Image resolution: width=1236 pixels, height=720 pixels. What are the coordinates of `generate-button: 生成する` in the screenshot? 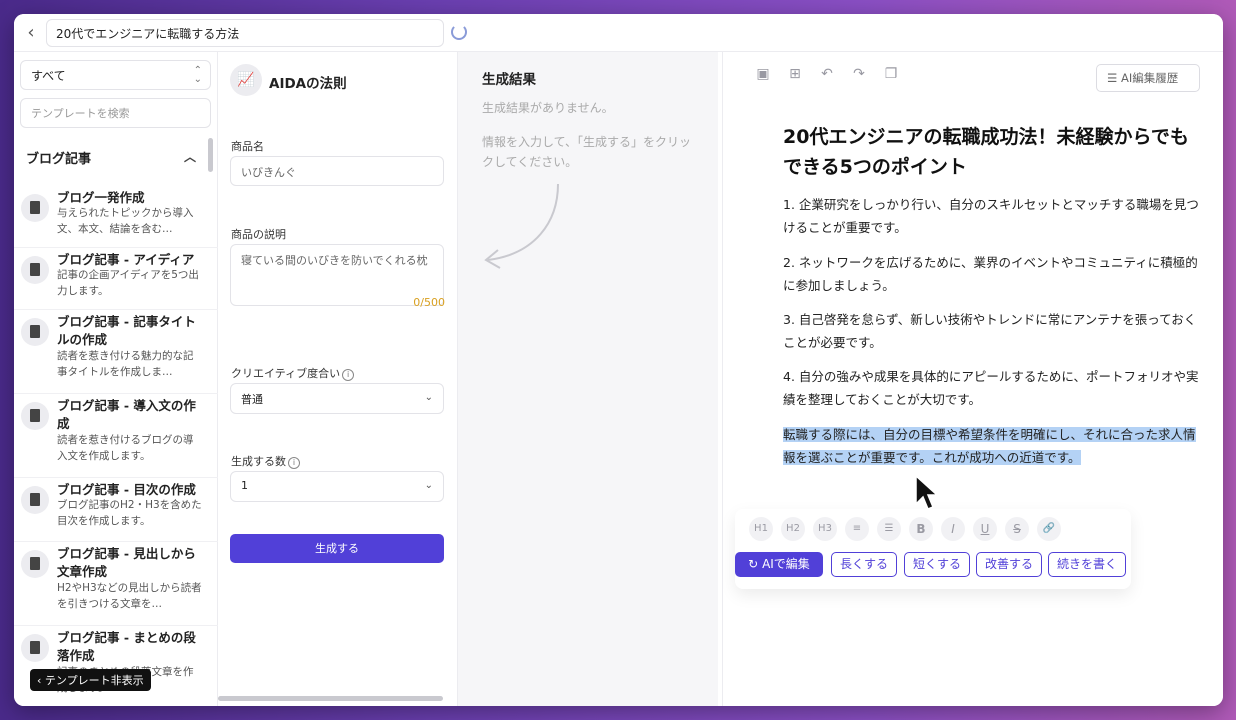 It's located at (337, 548).